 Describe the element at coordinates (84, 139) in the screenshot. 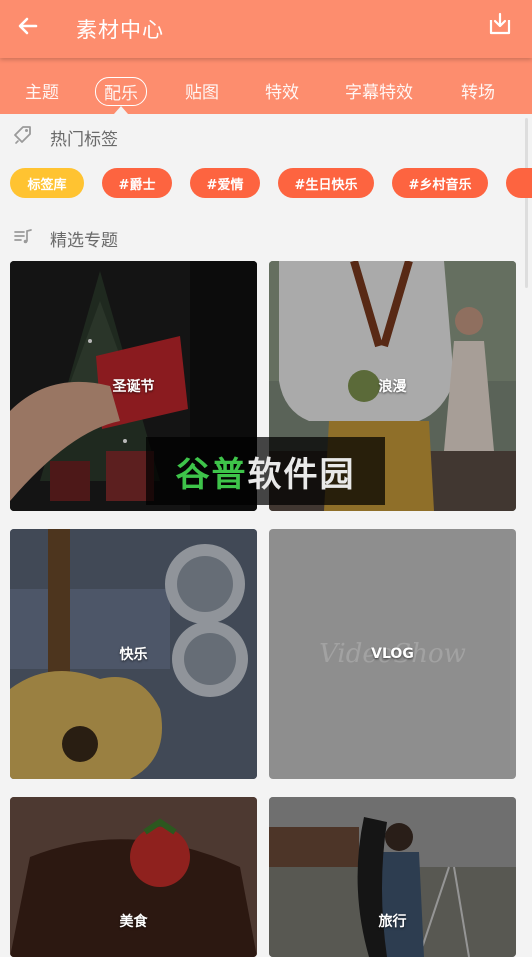

I see `hot-tags-title: 热门标签` at that location.